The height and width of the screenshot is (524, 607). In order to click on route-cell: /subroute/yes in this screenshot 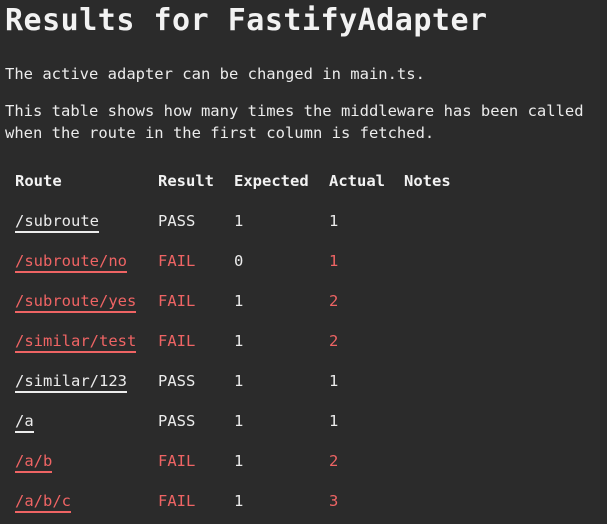, I will do `click(86, 301)`.